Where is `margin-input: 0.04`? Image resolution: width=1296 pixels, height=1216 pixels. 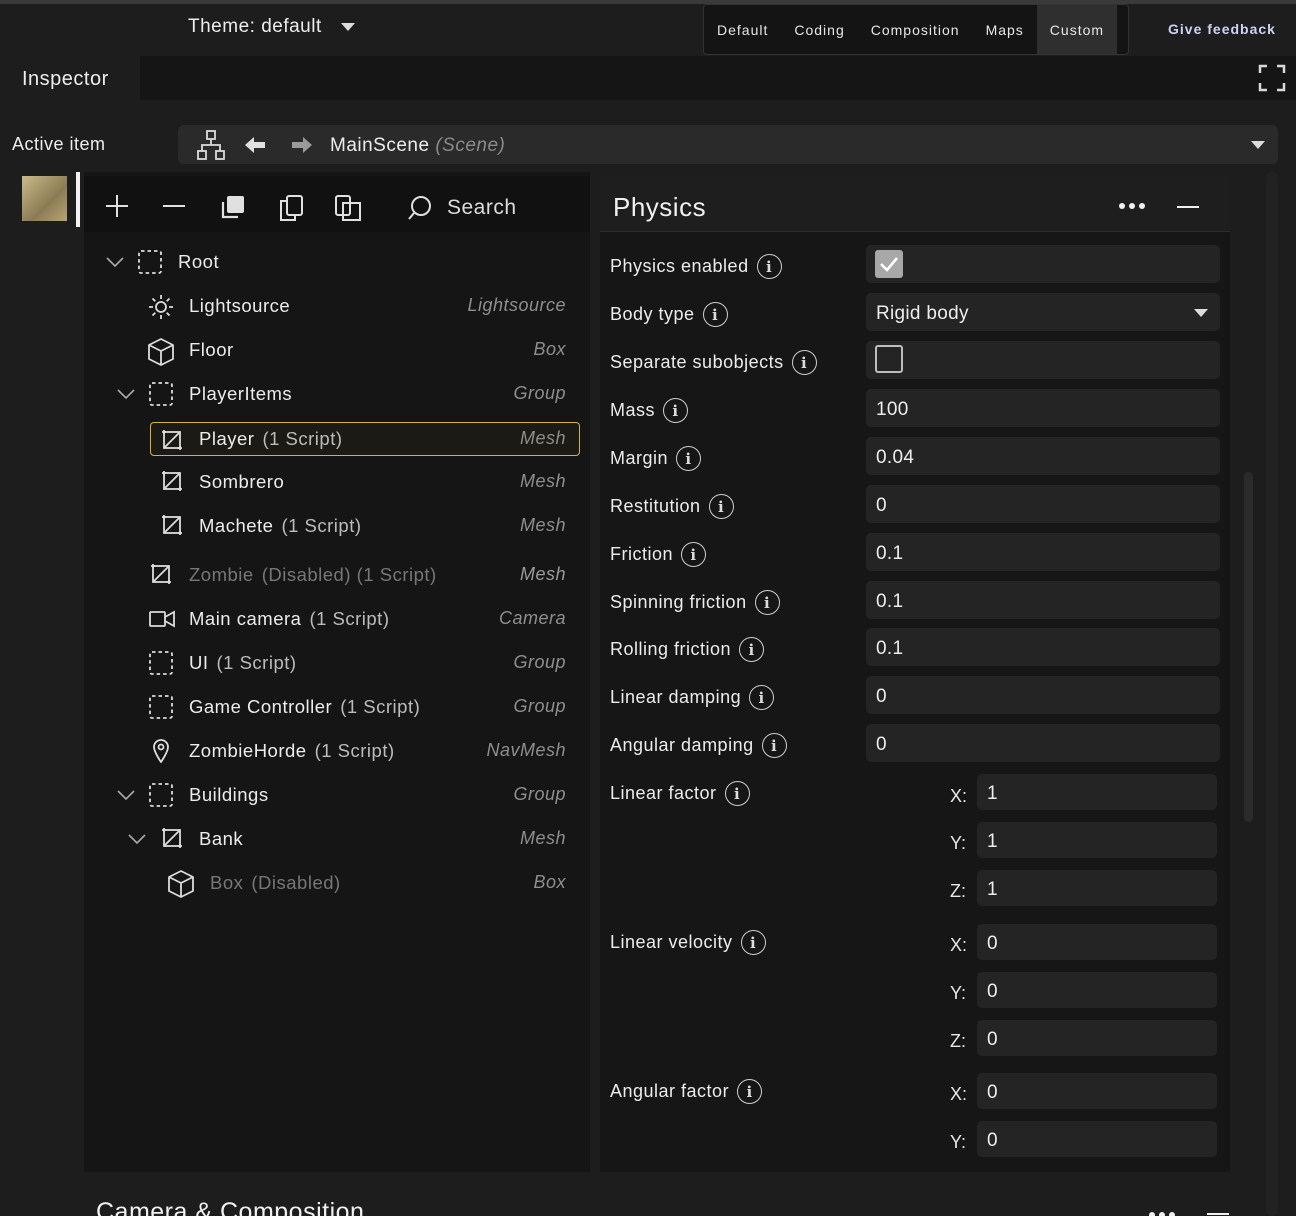
margin-input: 0.04 is located at coordinates (1043, 456).